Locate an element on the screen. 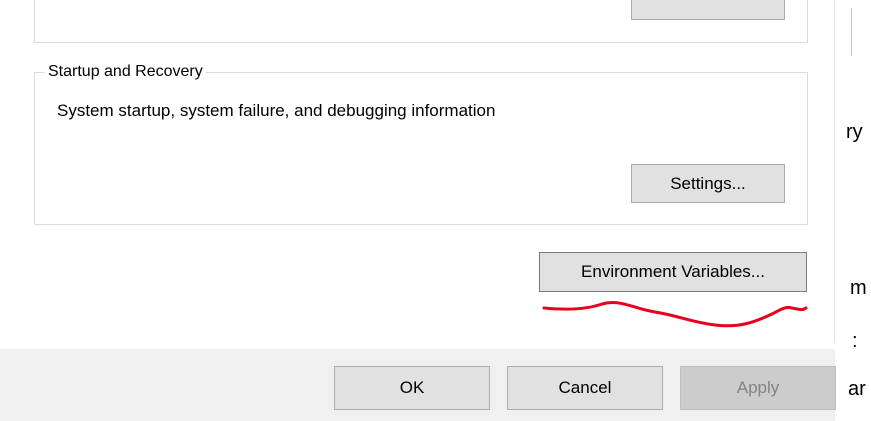 This screenshot has height=421, width=871. group-settings-button is located at coordinates (708, 10).